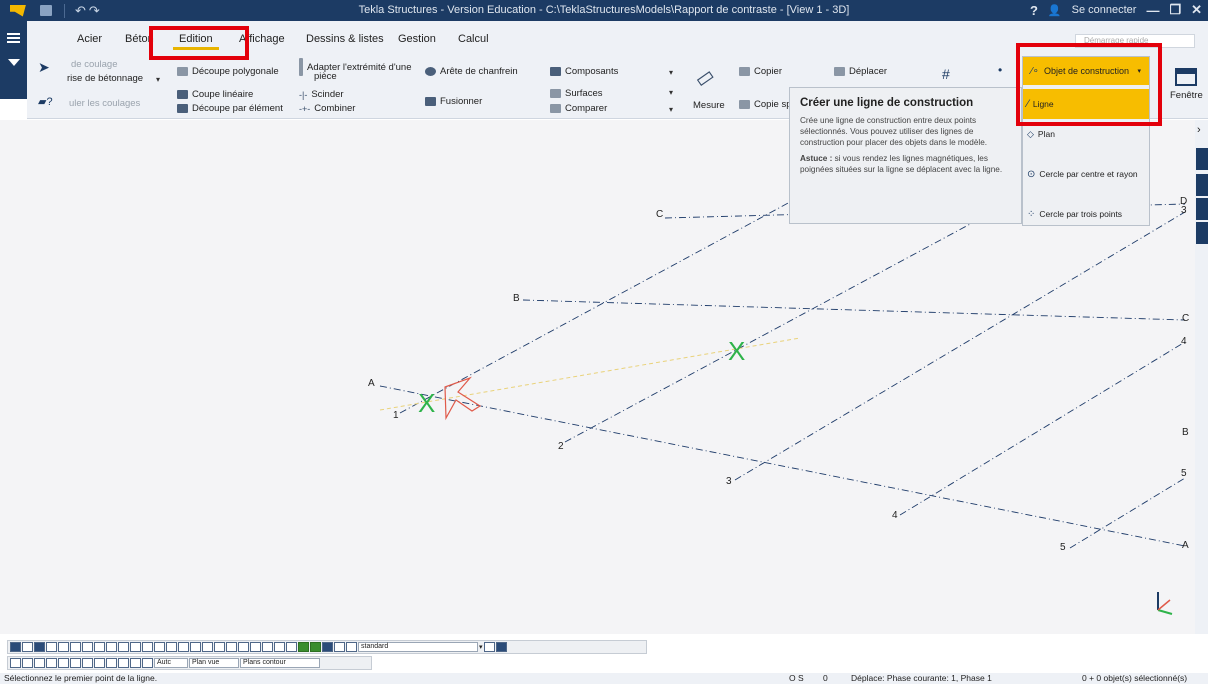  What do you see at coordinates (89, 39) in the screenshot?
I see `tab-acier: Acier` at bounding box center [89, 39].